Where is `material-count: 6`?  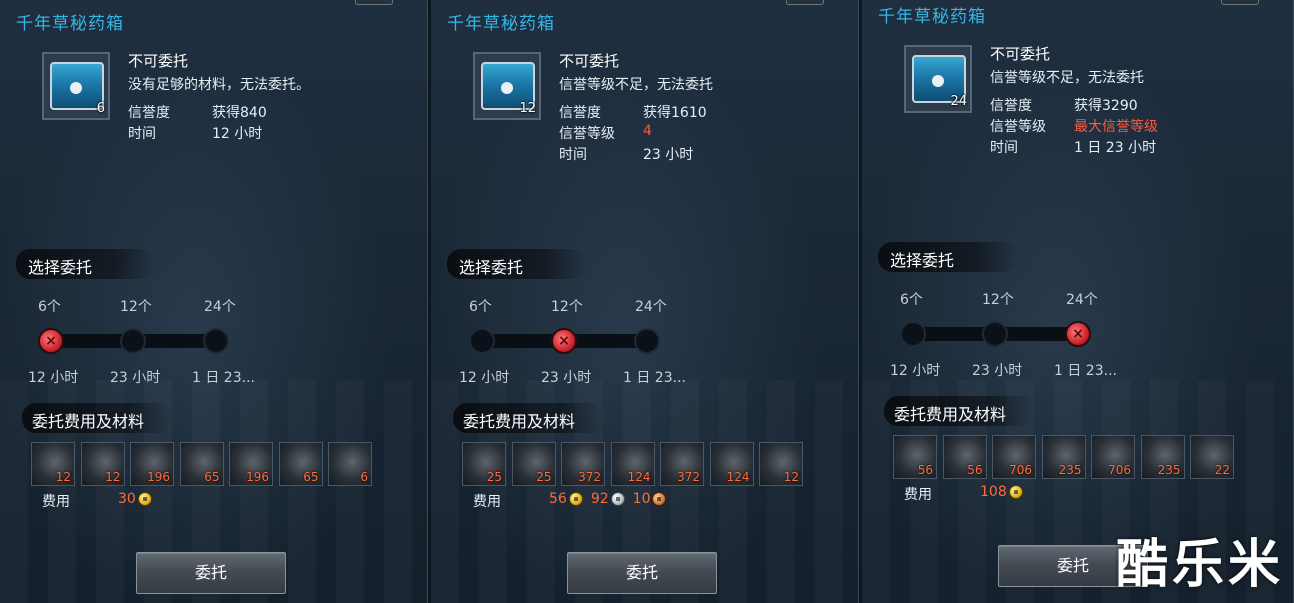 material-count: 6 is located at coordinates (364, 477).